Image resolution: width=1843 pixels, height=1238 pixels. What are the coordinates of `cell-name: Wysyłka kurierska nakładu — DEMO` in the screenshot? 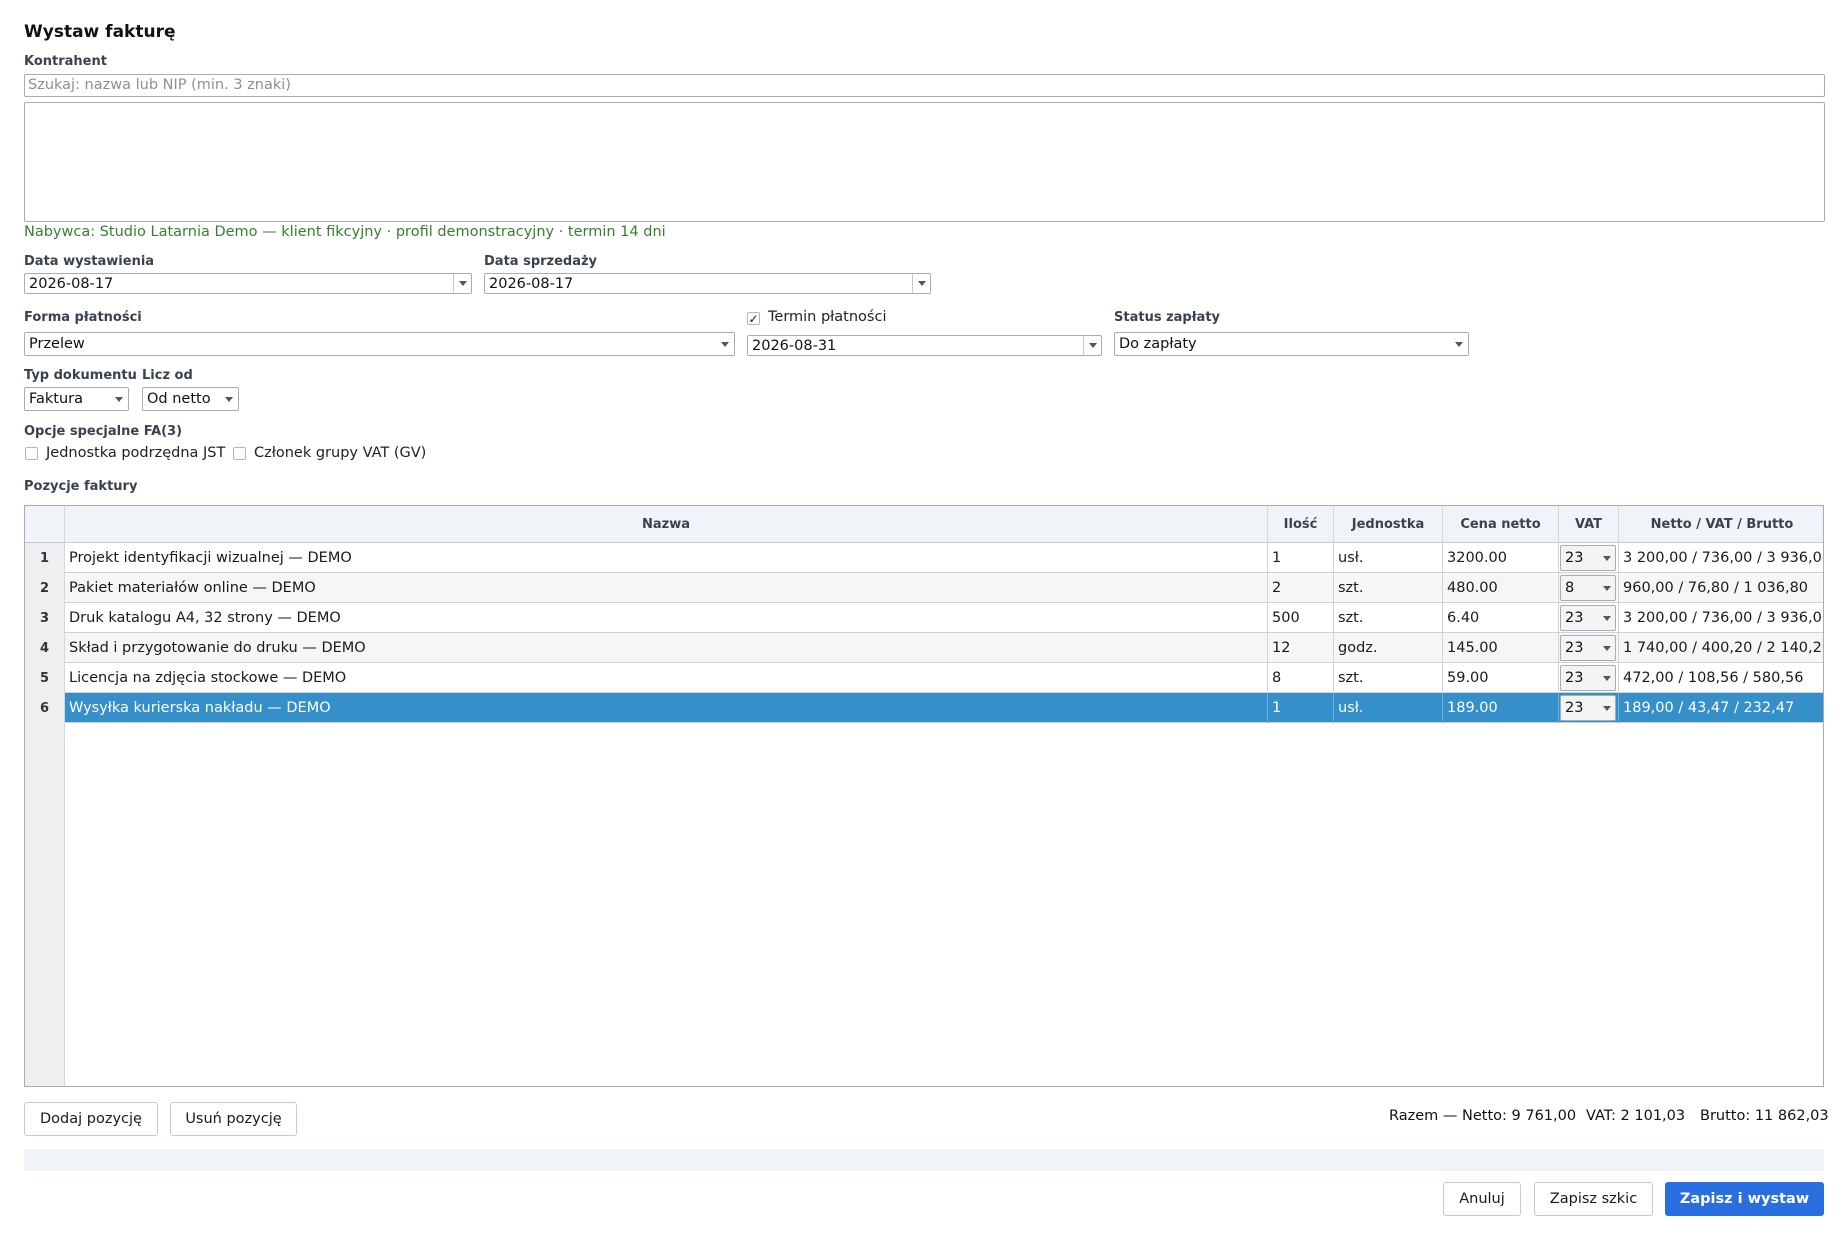 It's located at (666, 708).